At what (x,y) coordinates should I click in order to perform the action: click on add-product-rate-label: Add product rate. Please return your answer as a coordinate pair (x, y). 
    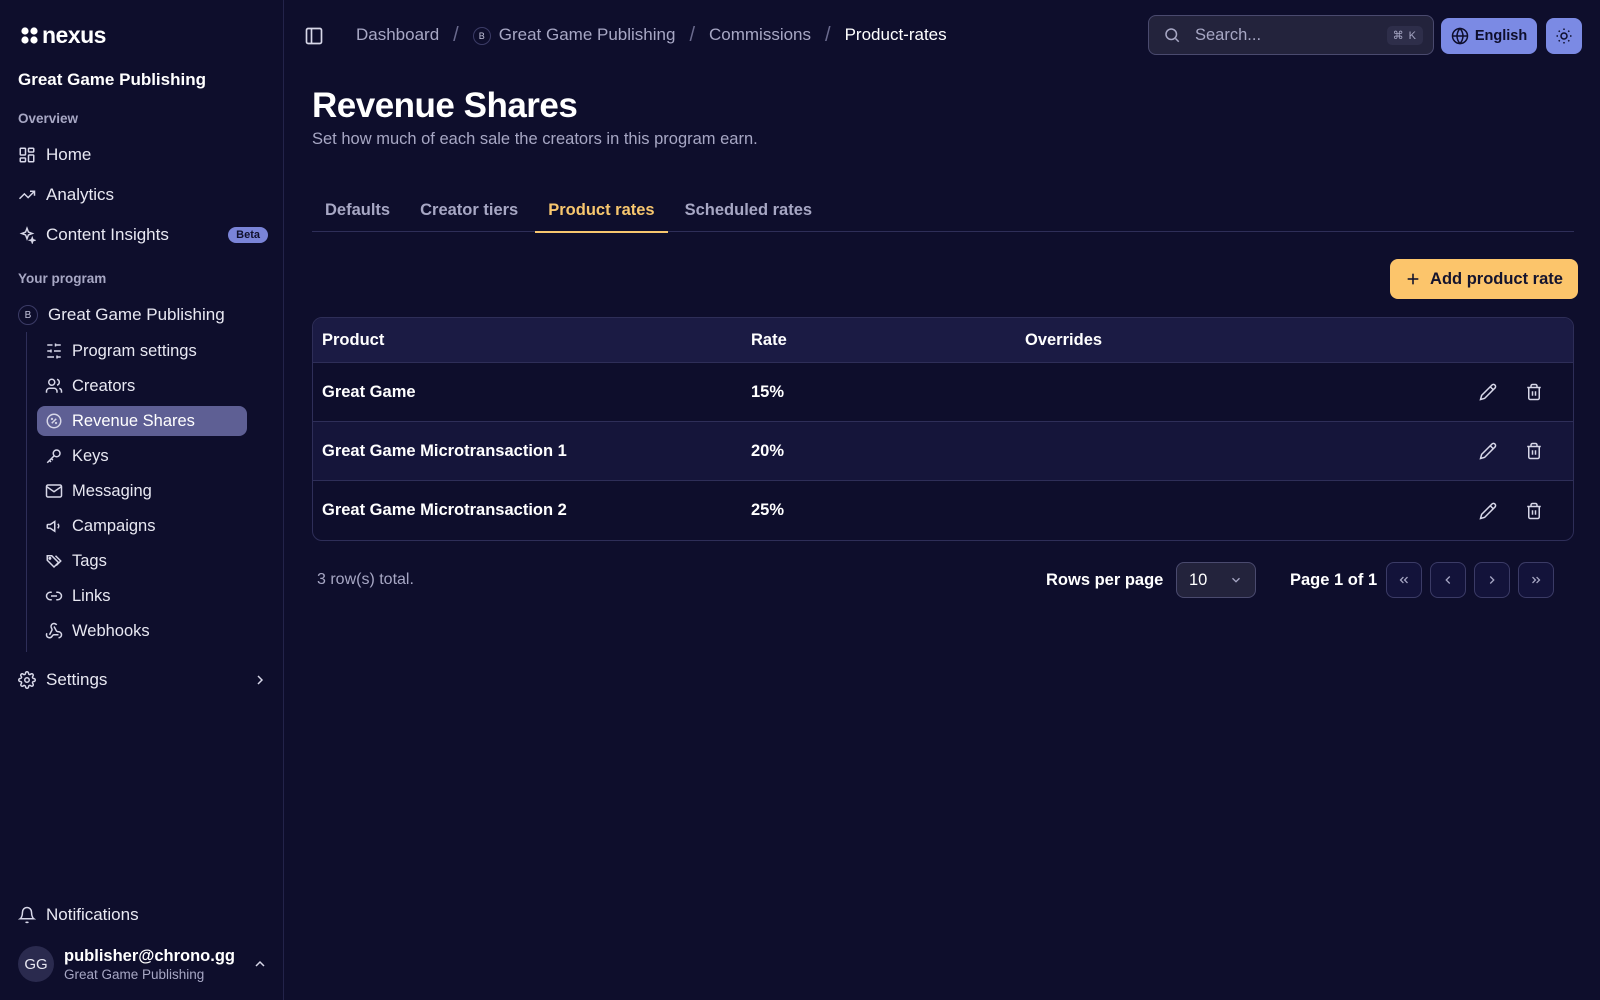
    Looking at the image, I should click on (1496, 278).